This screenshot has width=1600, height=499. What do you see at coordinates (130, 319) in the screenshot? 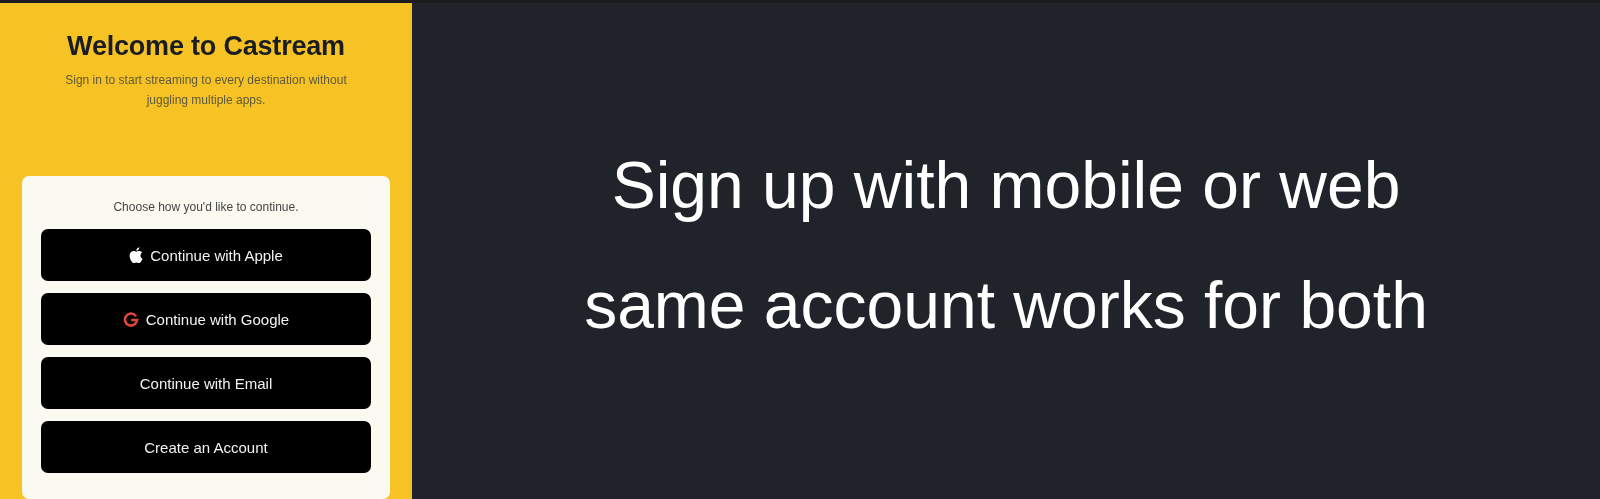
I see `google-icon` at bounding box center [130, 319].